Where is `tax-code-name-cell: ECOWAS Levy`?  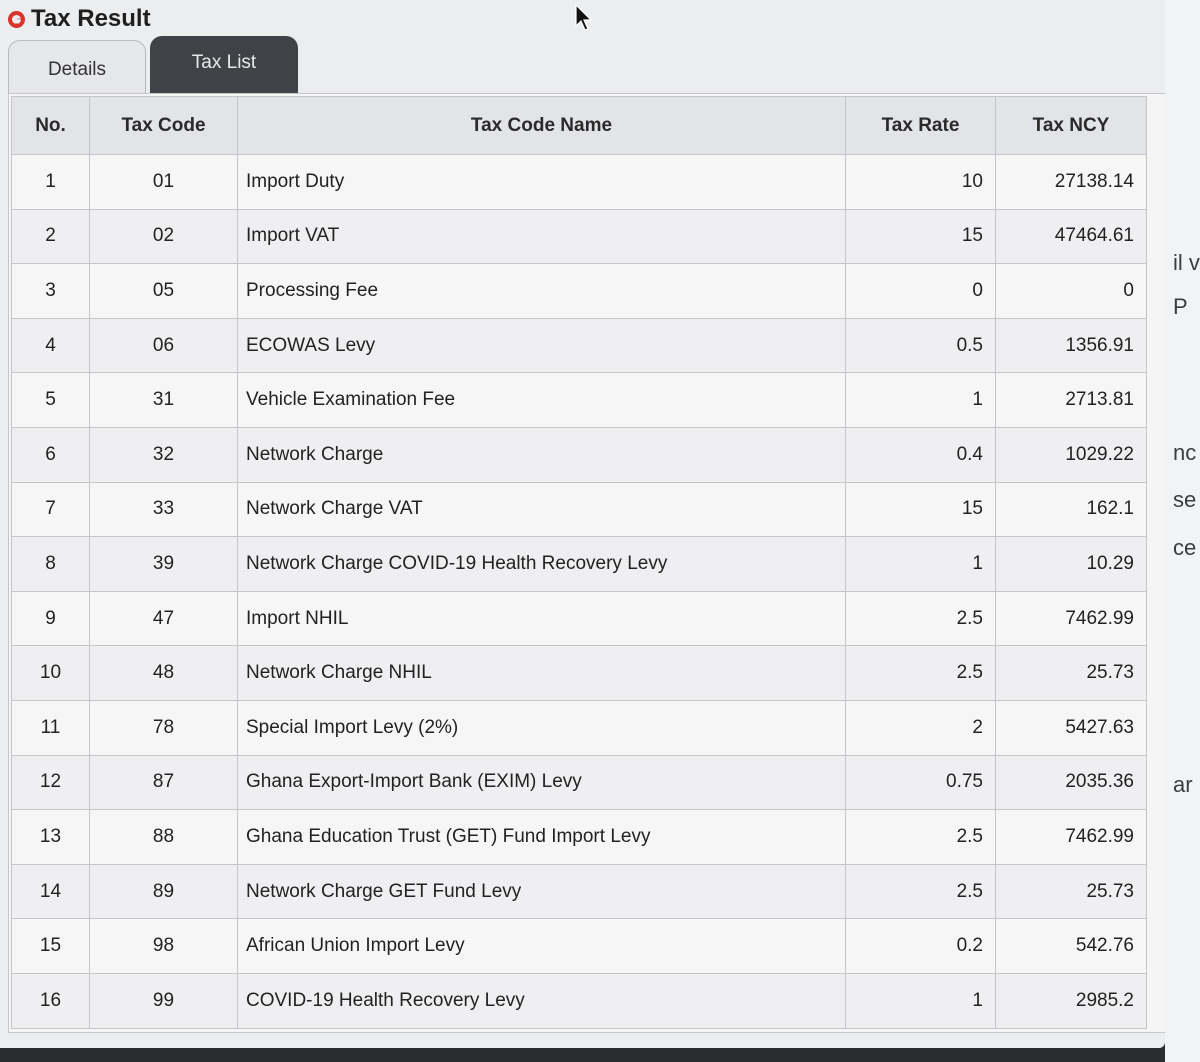
tax-code-name-cell: ECOWAS Levy is located at coordinates (541, 345).